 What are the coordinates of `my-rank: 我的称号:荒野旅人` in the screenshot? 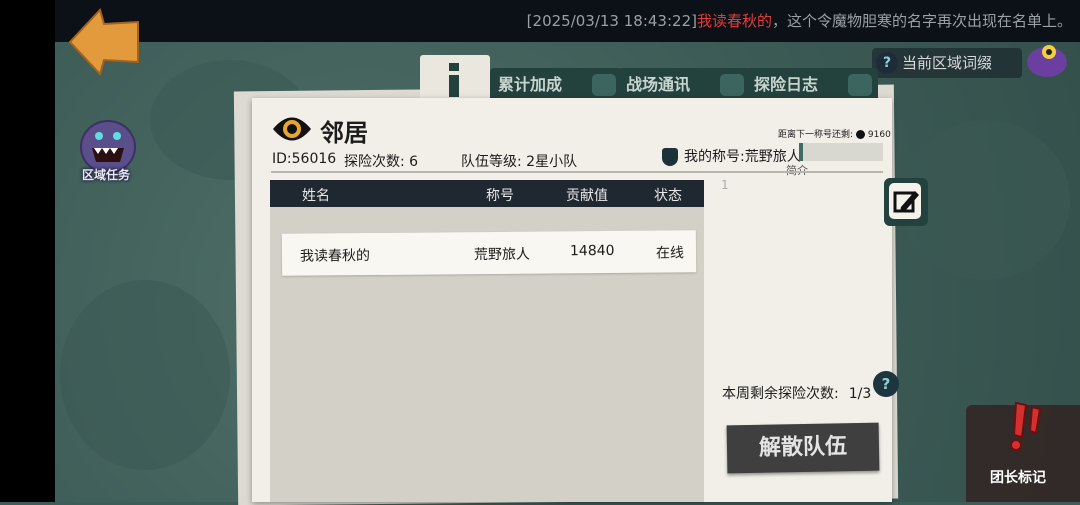 It's located at (731, 156).